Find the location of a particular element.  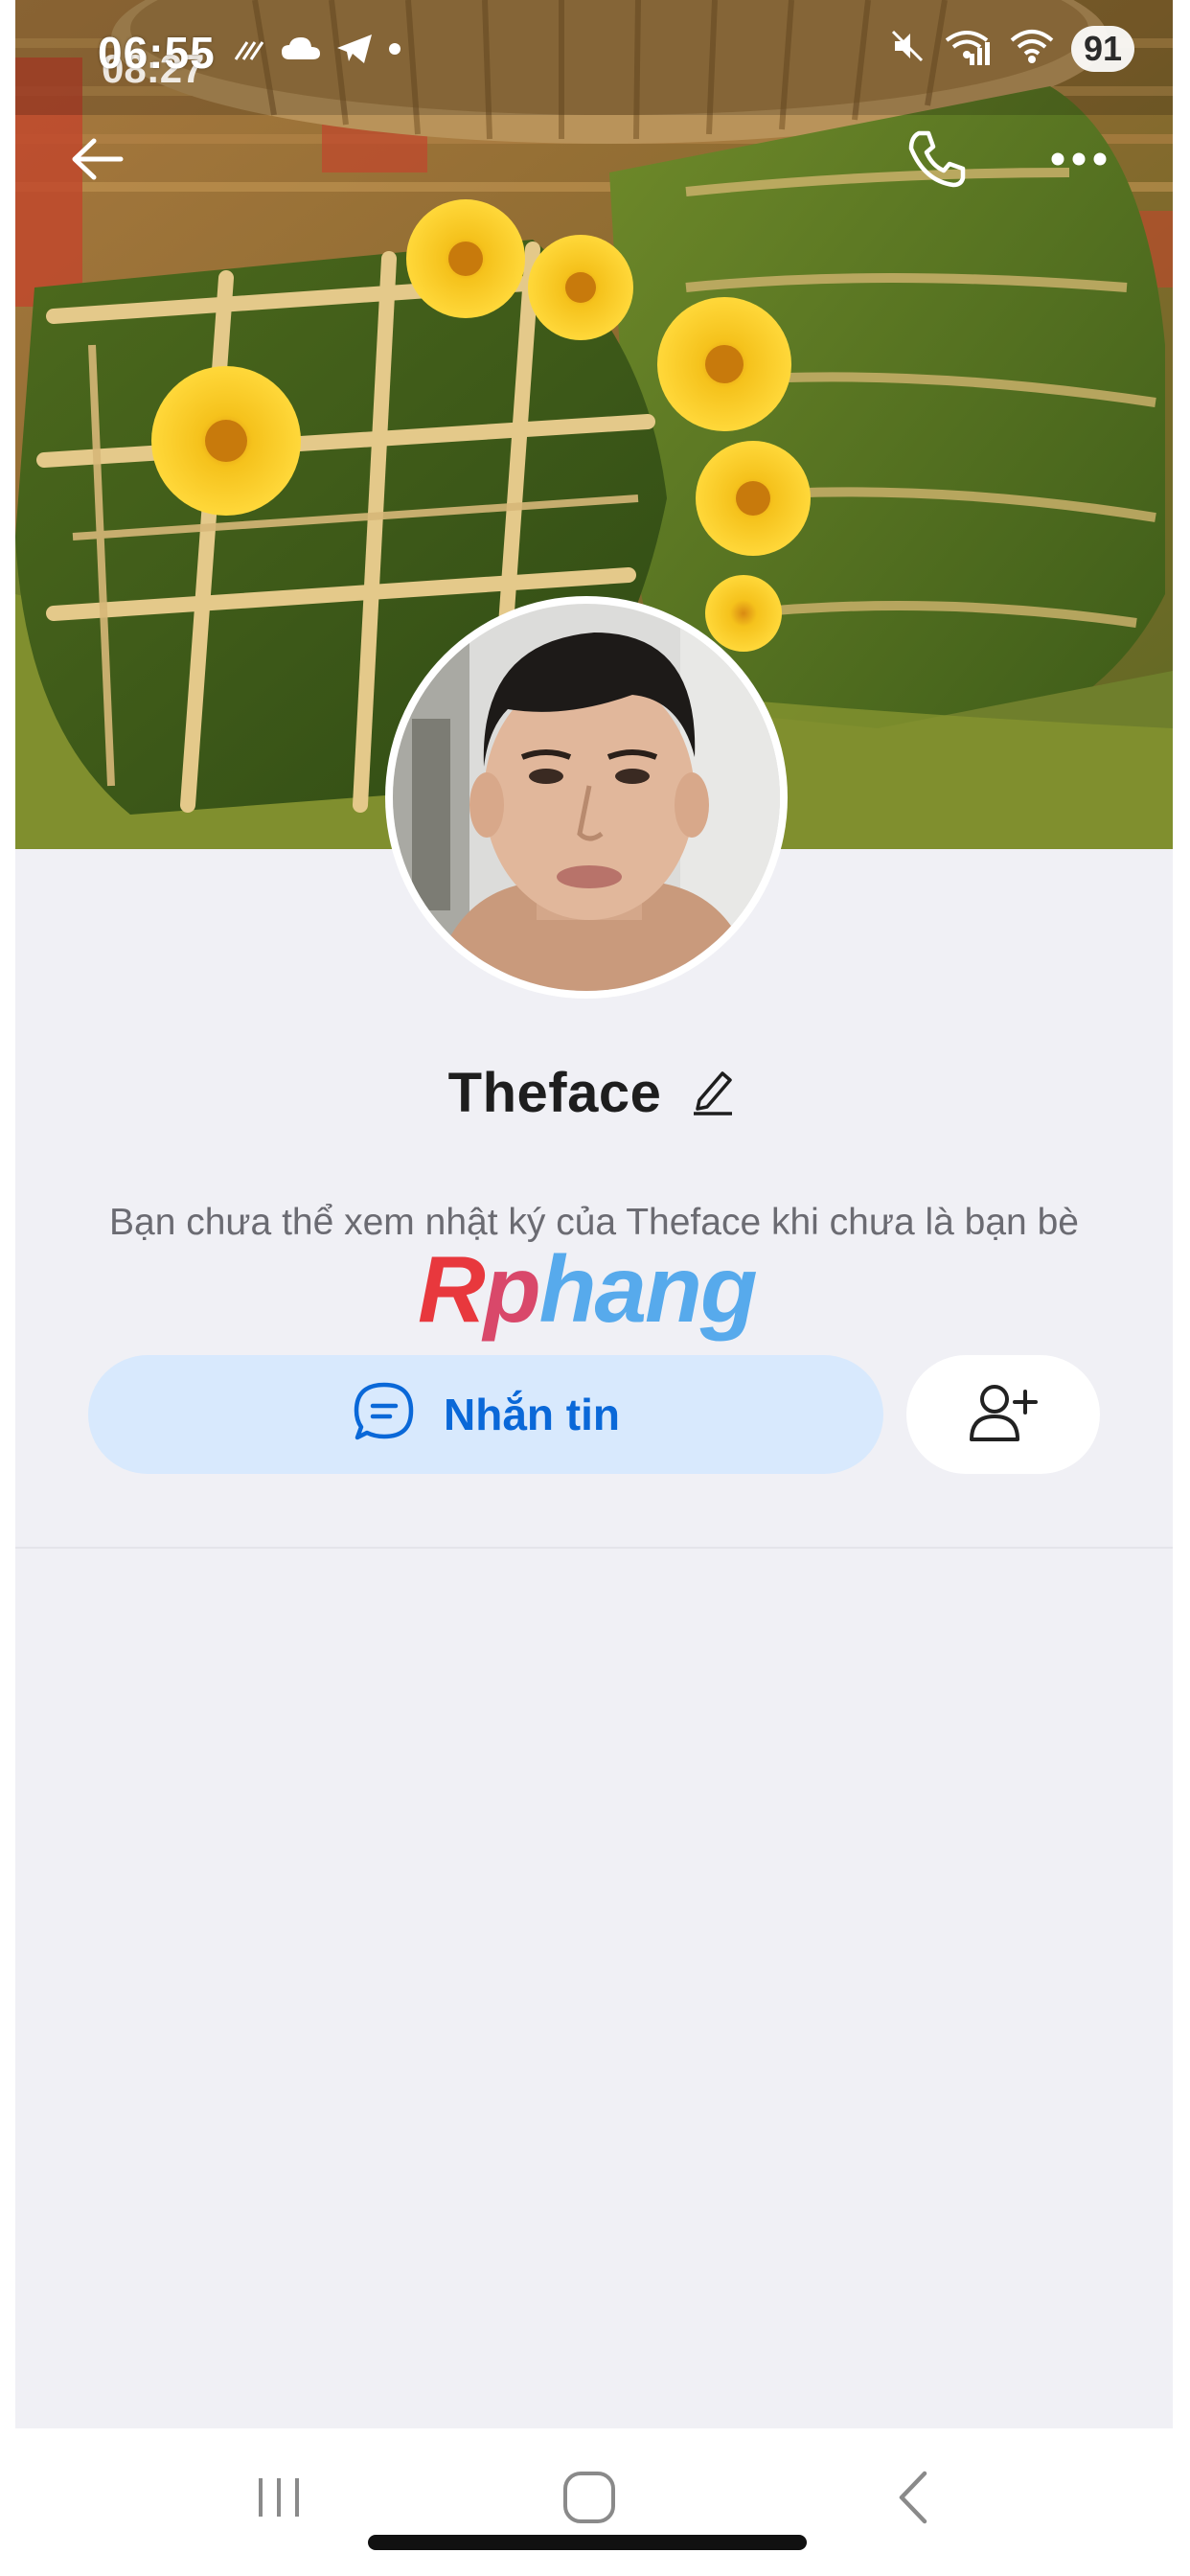

home-button is located at coordinates (589, 2499).